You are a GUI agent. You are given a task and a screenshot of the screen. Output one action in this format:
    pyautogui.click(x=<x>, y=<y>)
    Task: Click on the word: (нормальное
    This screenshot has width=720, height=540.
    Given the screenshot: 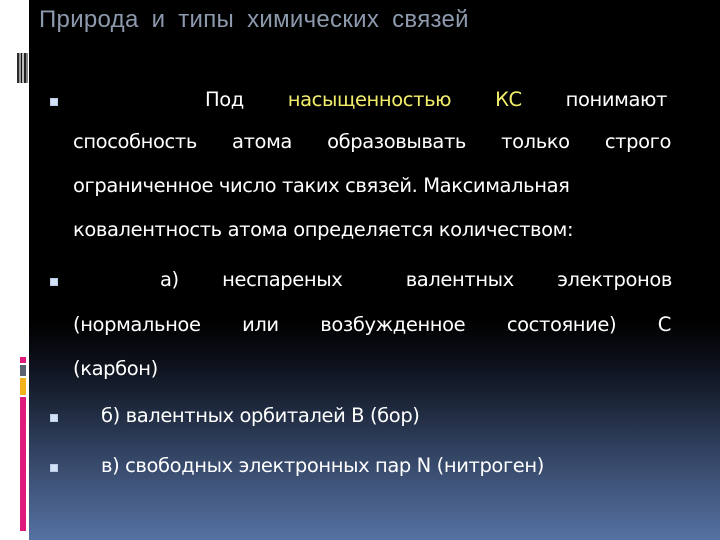 What is the action you would take?
    pyautogui.click(x=137, y=324)
    